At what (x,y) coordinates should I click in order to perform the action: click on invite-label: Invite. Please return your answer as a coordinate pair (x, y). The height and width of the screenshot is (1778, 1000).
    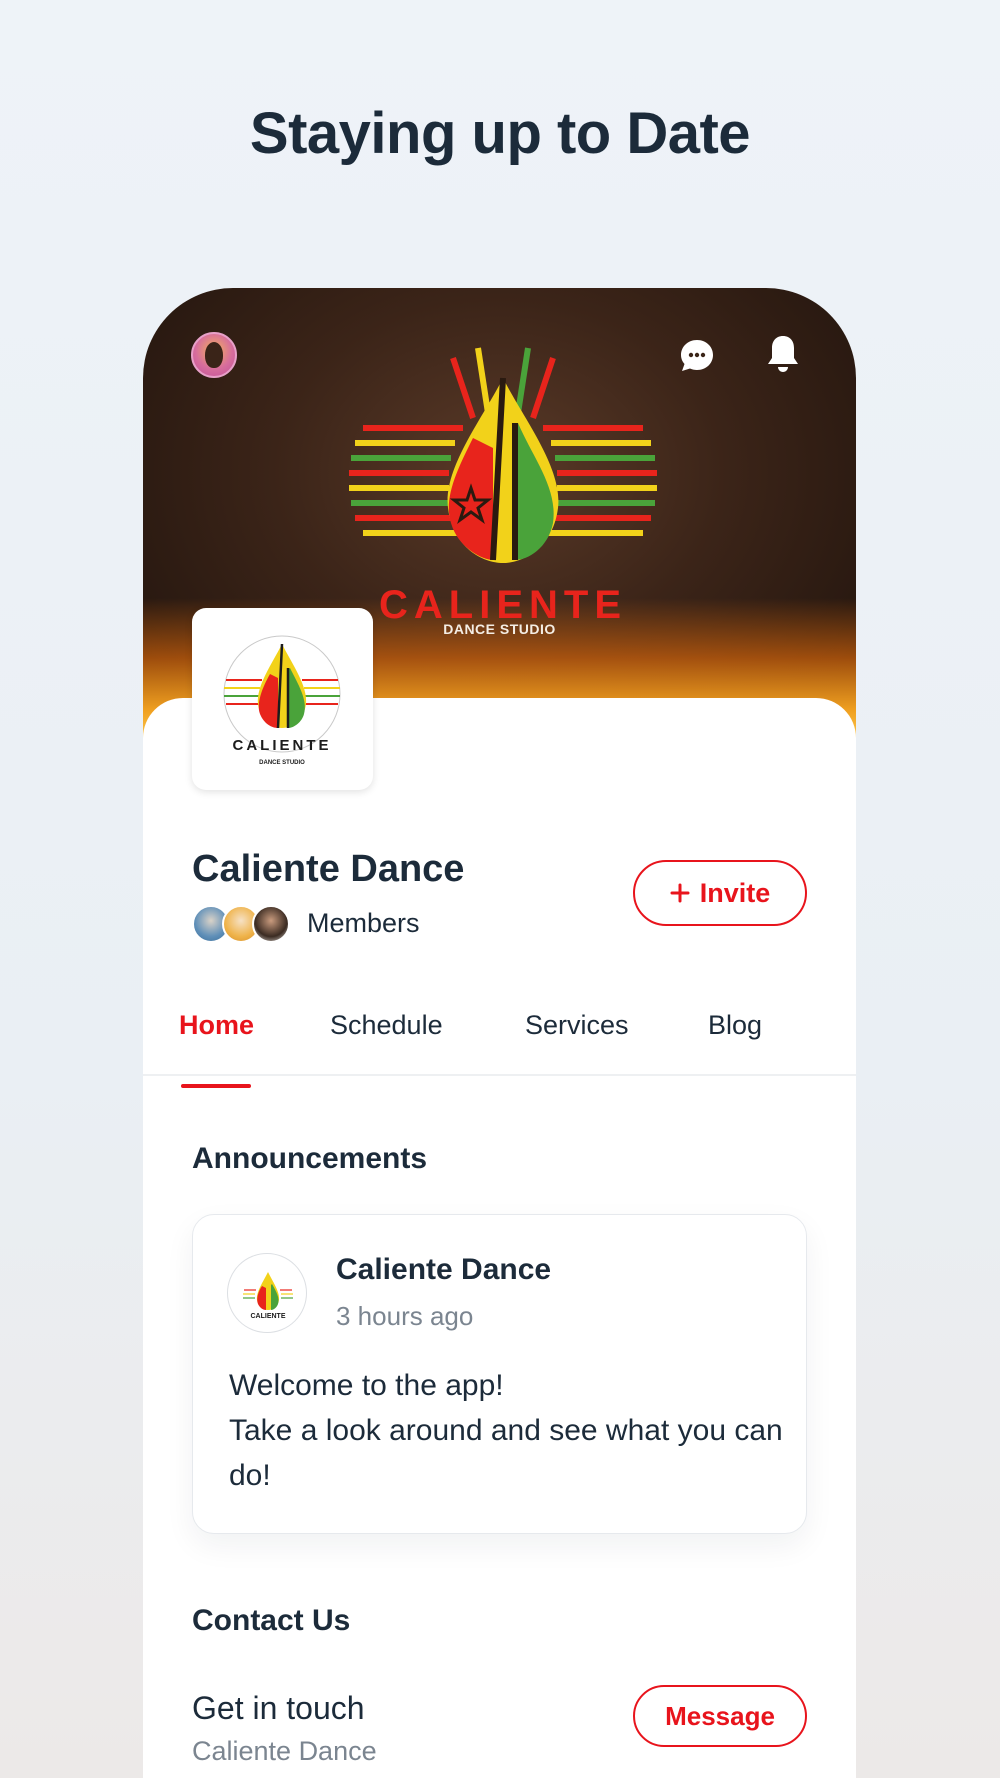
    Looking at the image, I should click on (735, 892).